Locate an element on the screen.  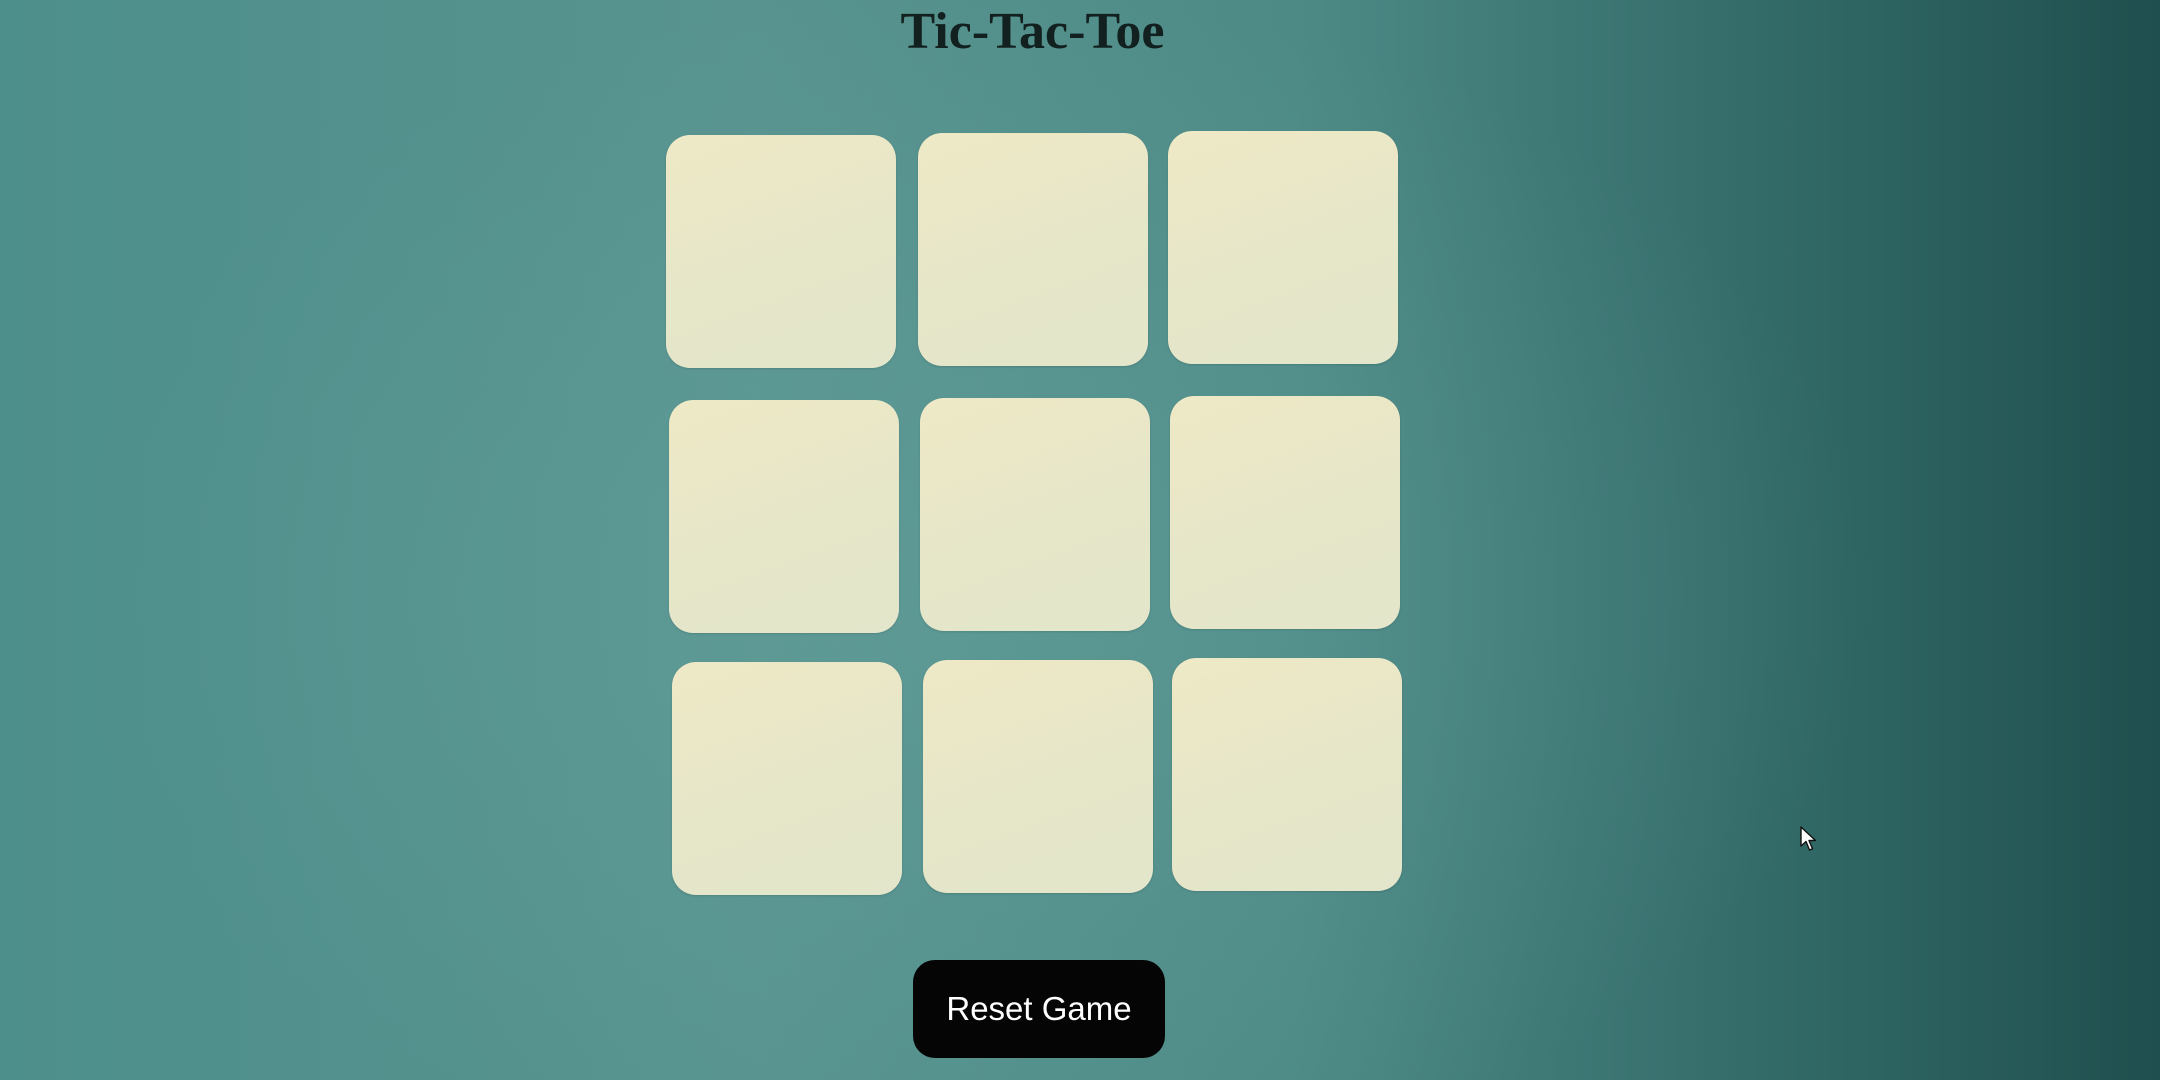
page-title: Tic-Tac-Toe is located at coordinates (1032, 31).